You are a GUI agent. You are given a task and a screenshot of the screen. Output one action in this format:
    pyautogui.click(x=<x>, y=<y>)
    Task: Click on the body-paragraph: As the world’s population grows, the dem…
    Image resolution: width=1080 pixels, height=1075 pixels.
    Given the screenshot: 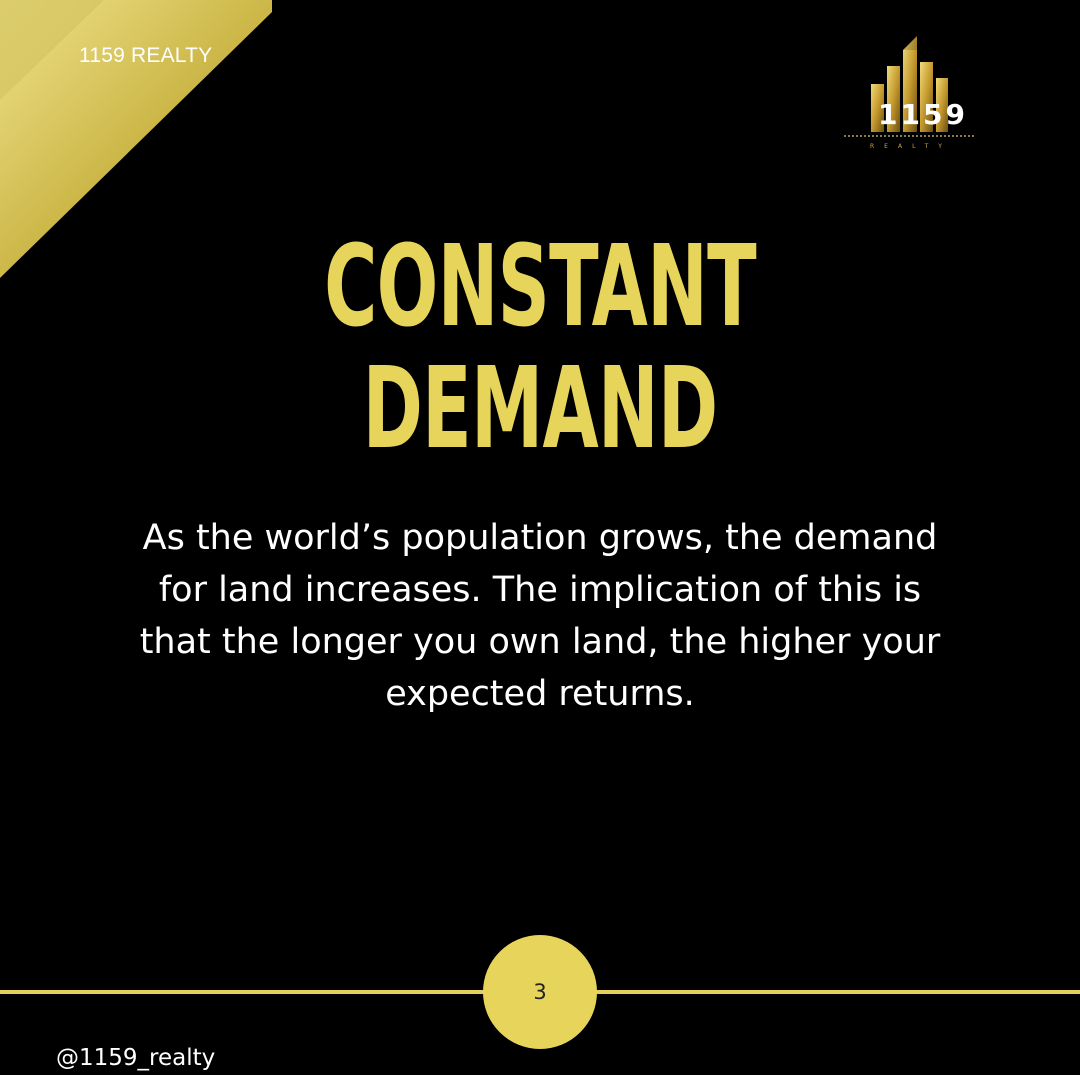 What is the action you would take?
    pyautogui.click(x=540, y=616)
    